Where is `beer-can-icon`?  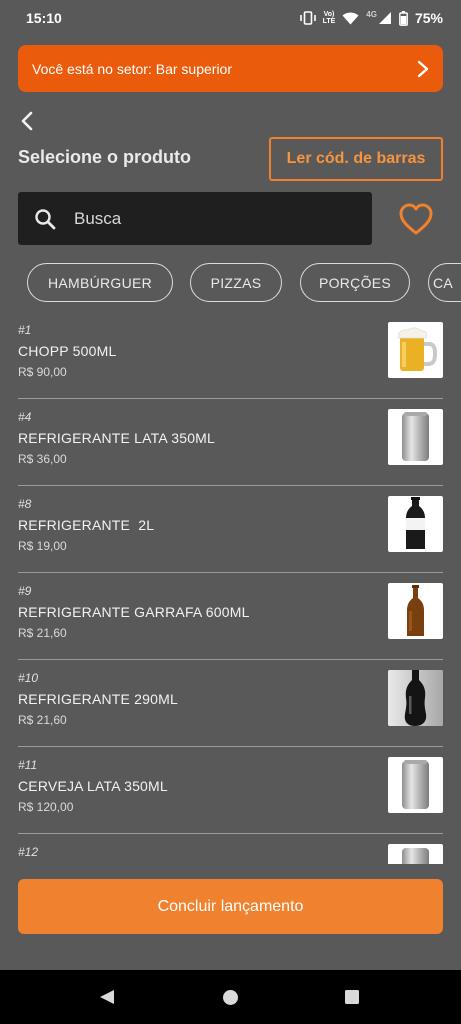 beer-can-icon is located at coordinates (415, 784).